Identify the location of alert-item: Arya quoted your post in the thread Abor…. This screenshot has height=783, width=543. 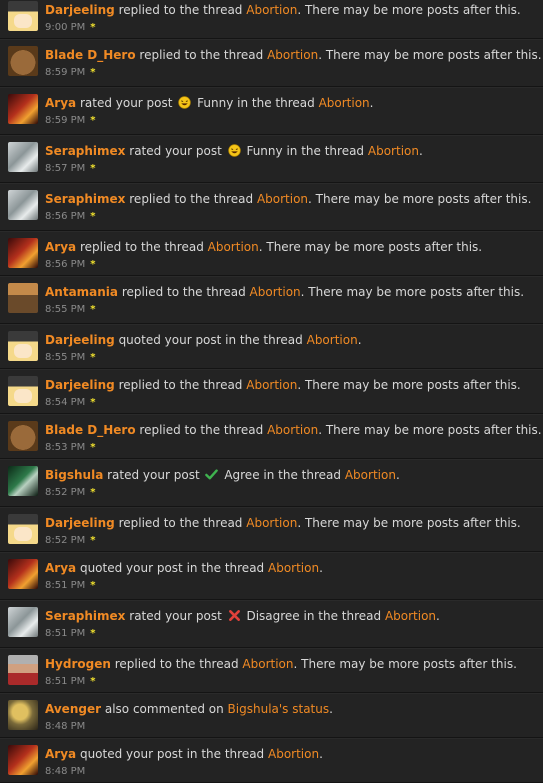
(271, 760).